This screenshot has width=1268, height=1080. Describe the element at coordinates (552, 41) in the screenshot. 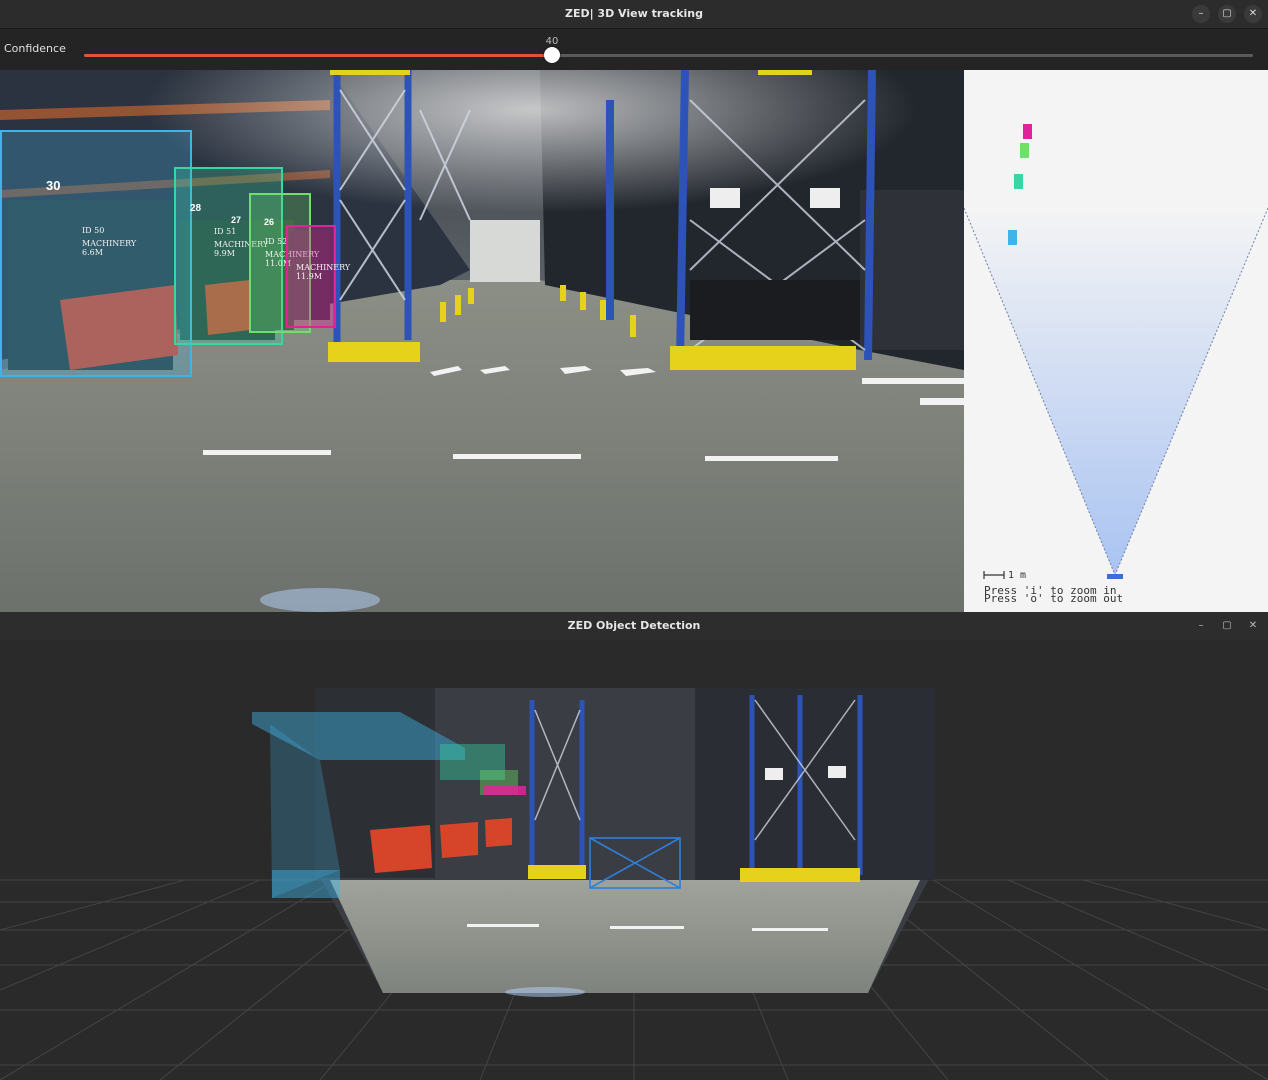

I see `confidence-value: 40` at that location.